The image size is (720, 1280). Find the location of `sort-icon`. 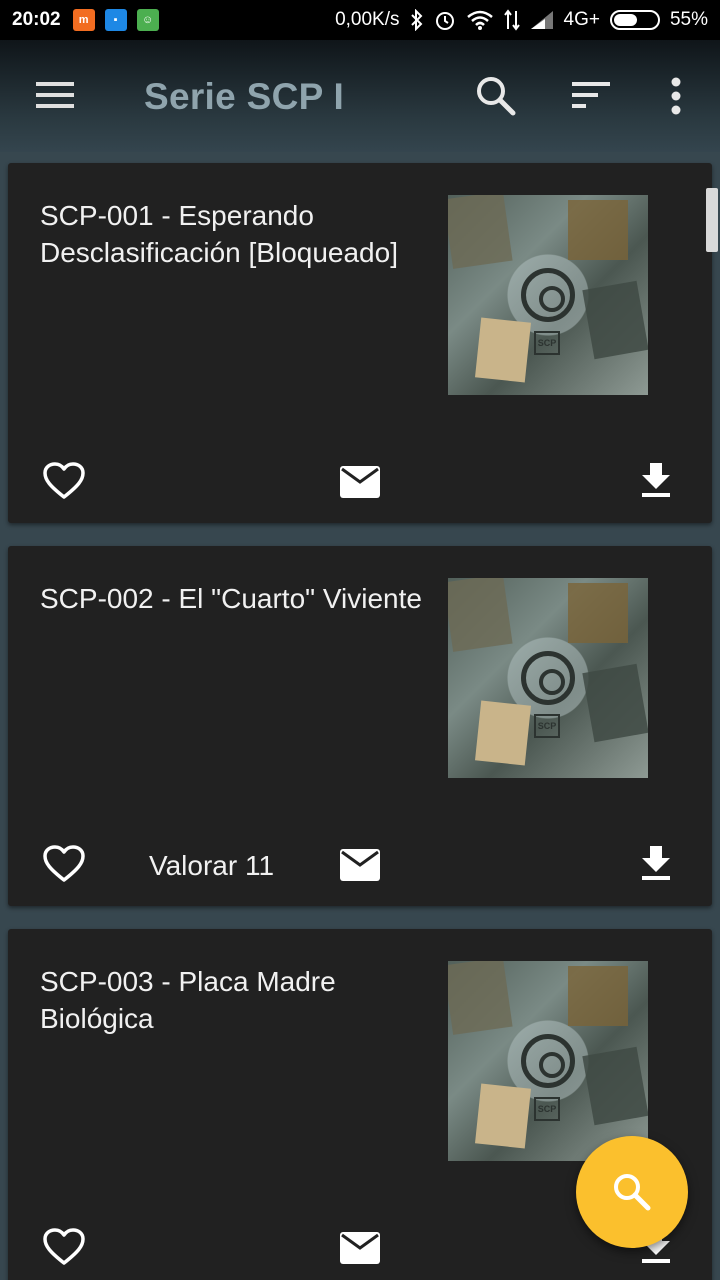

sort-icon is located at coordinates (591, 95).